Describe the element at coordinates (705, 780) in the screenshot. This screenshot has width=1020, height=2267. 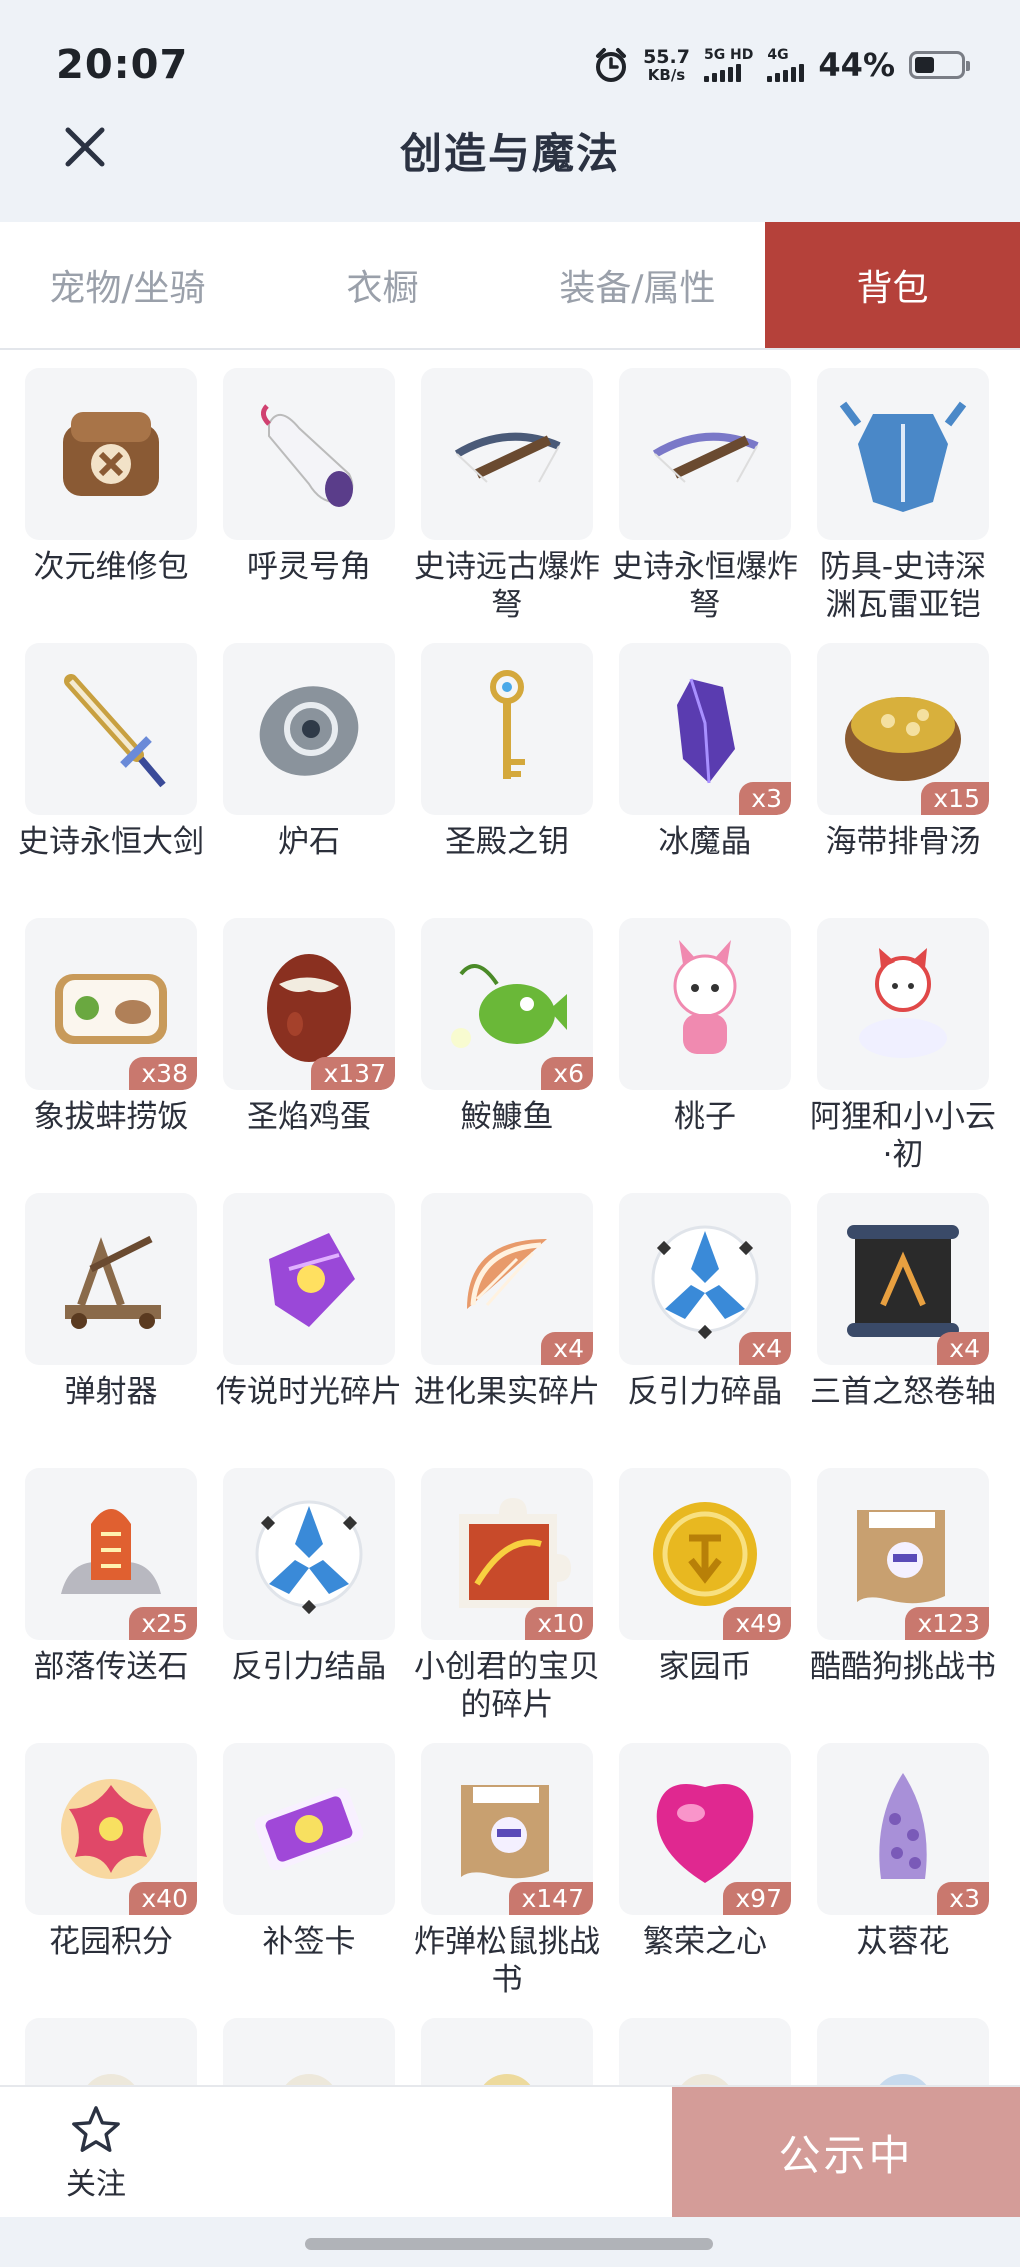
I see `inventory-item: x3 冰魔晶` at that location.